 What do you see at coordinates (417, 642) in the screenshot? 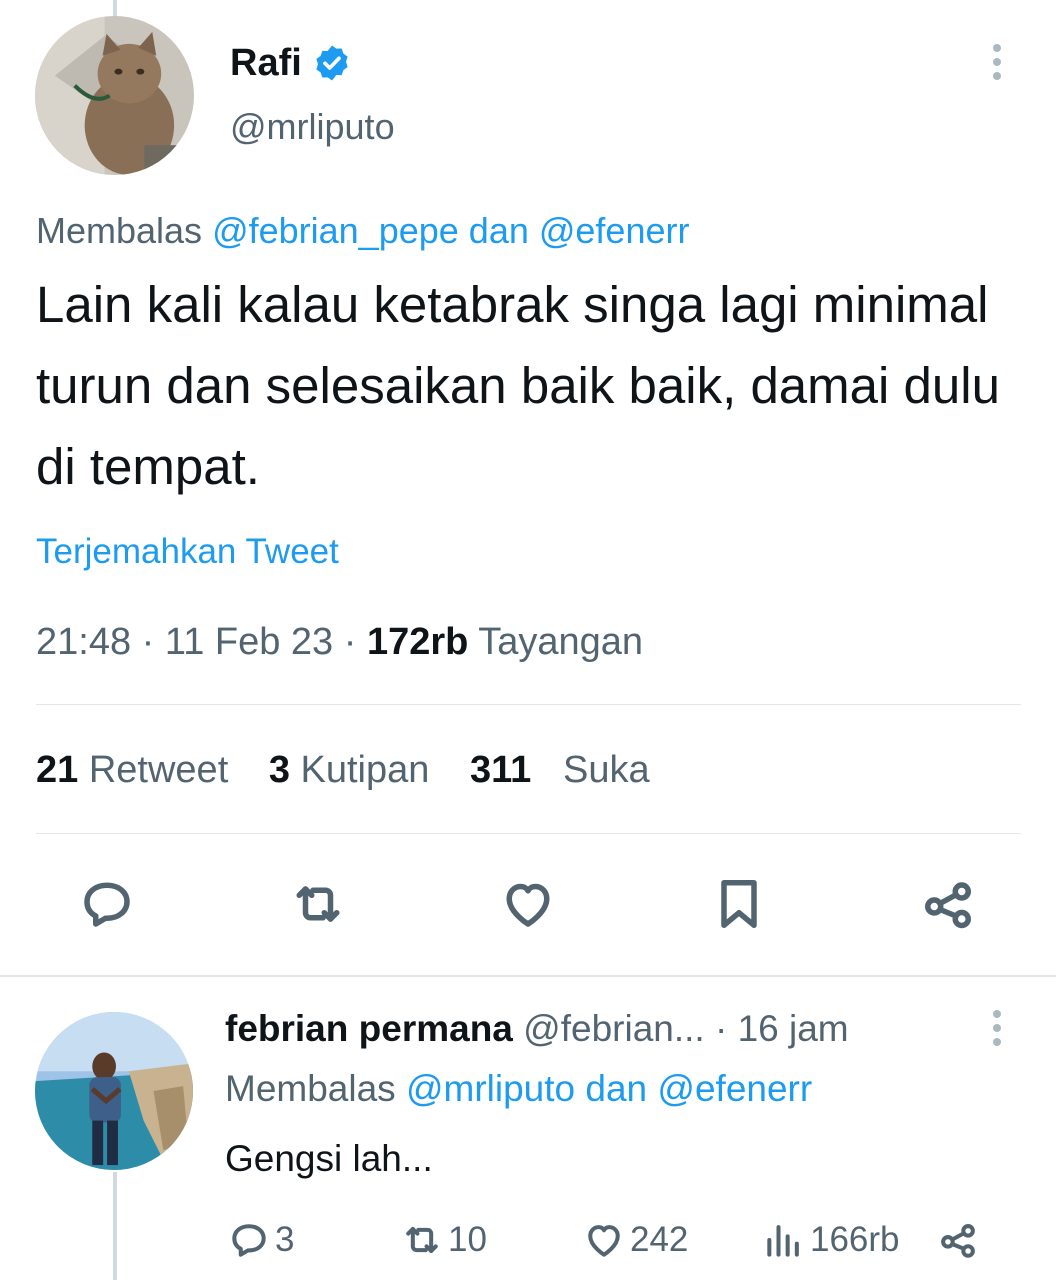
I see `views-count: 172rb` at bounding box center [417, 642].